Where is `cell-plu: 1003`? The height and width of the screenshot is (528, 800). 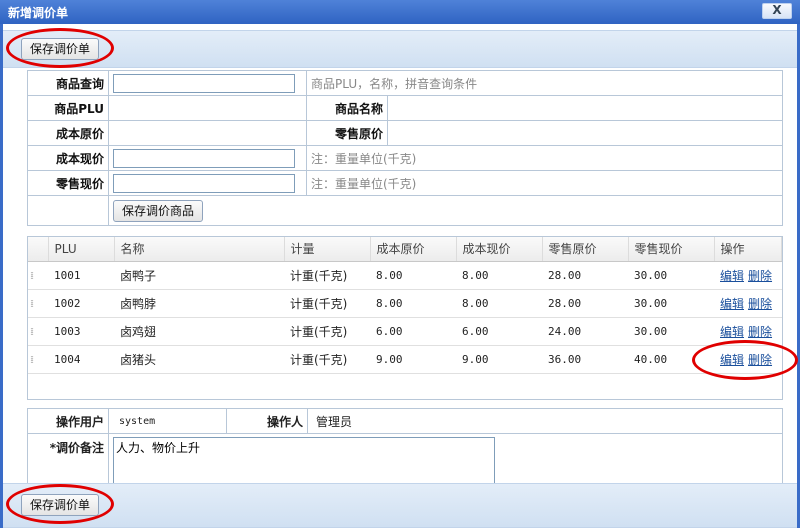 cell-plu: 1003 is located at coordinates (81, 331).